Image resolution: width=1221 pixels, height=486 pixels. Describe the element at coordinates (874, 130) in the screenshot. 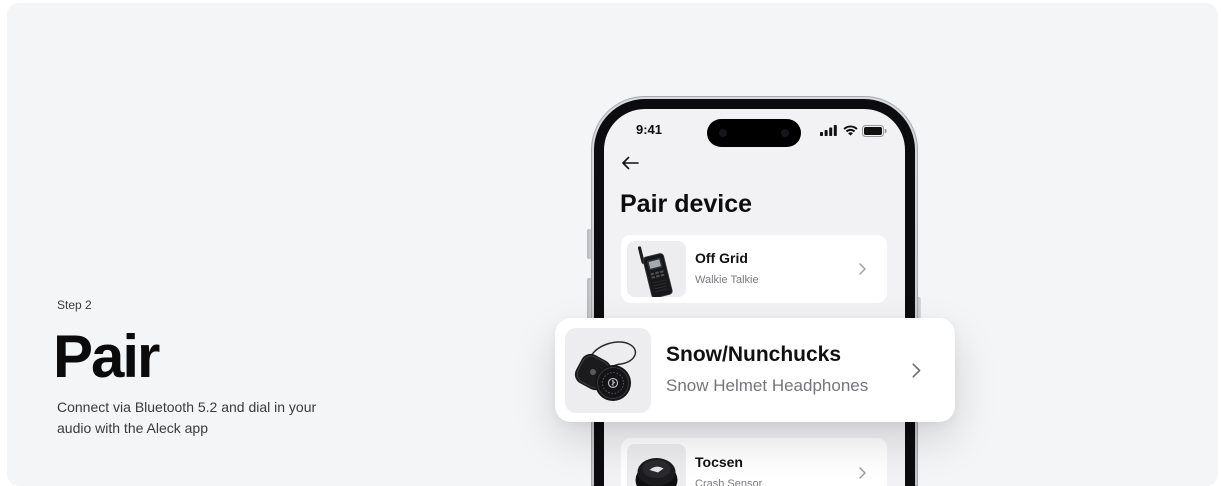

I see `battery-icon` at that location.